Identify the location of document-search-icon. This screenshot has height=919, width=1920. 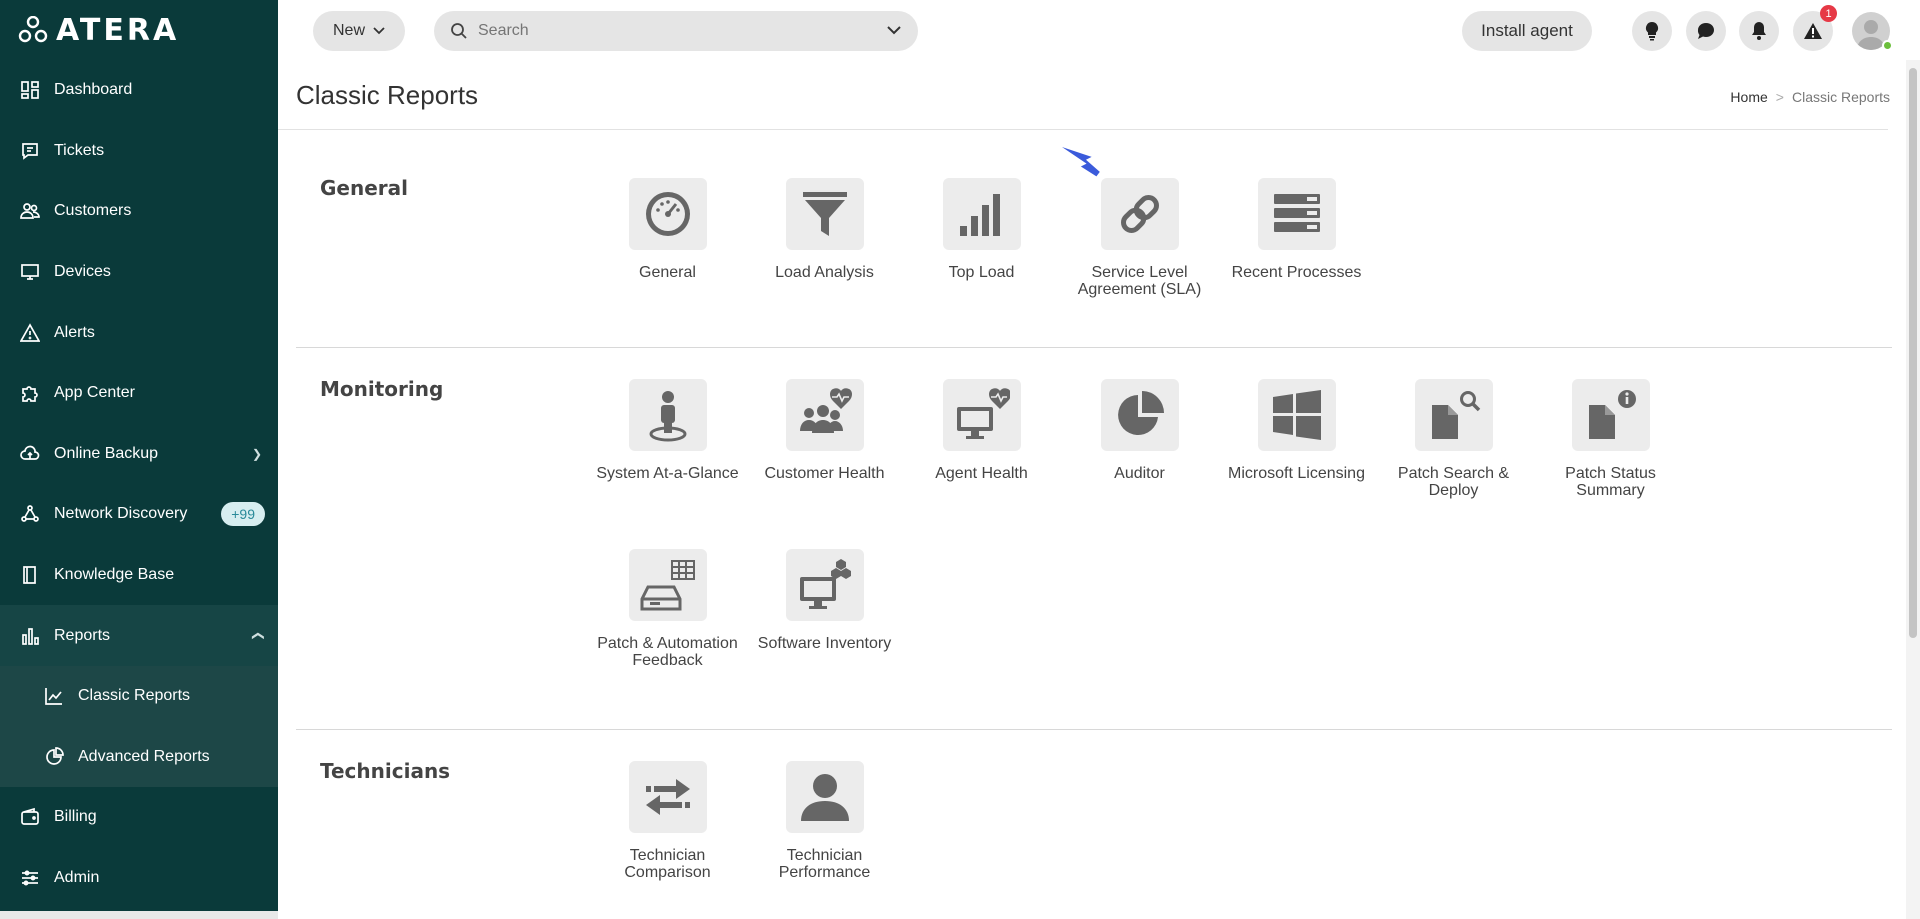
(1455, 415).